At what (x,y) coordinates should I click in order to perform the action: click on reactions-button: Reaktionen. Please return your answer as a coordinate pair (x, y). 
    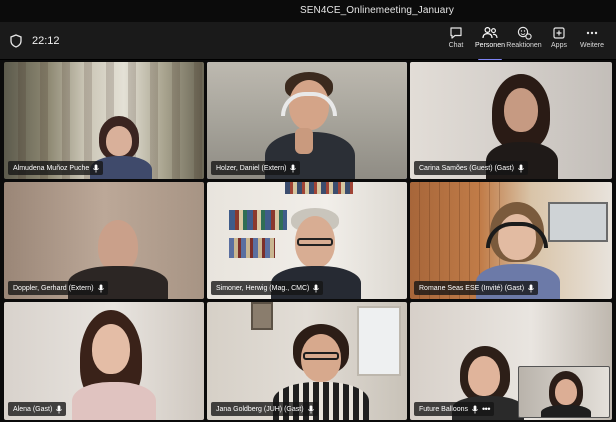
    Looking at the image, I should click on (524, 42).